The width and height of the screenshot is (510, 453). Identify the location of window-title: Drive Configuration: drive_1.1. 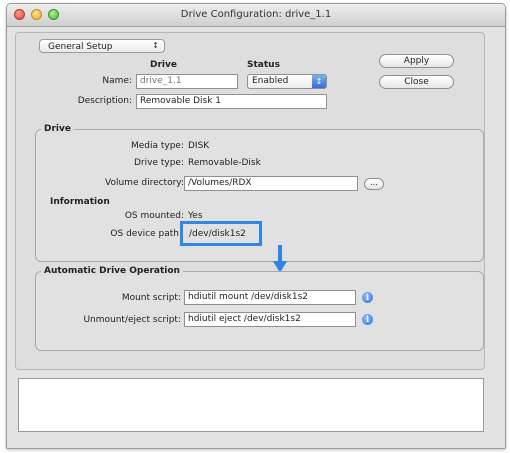
(256, 14).